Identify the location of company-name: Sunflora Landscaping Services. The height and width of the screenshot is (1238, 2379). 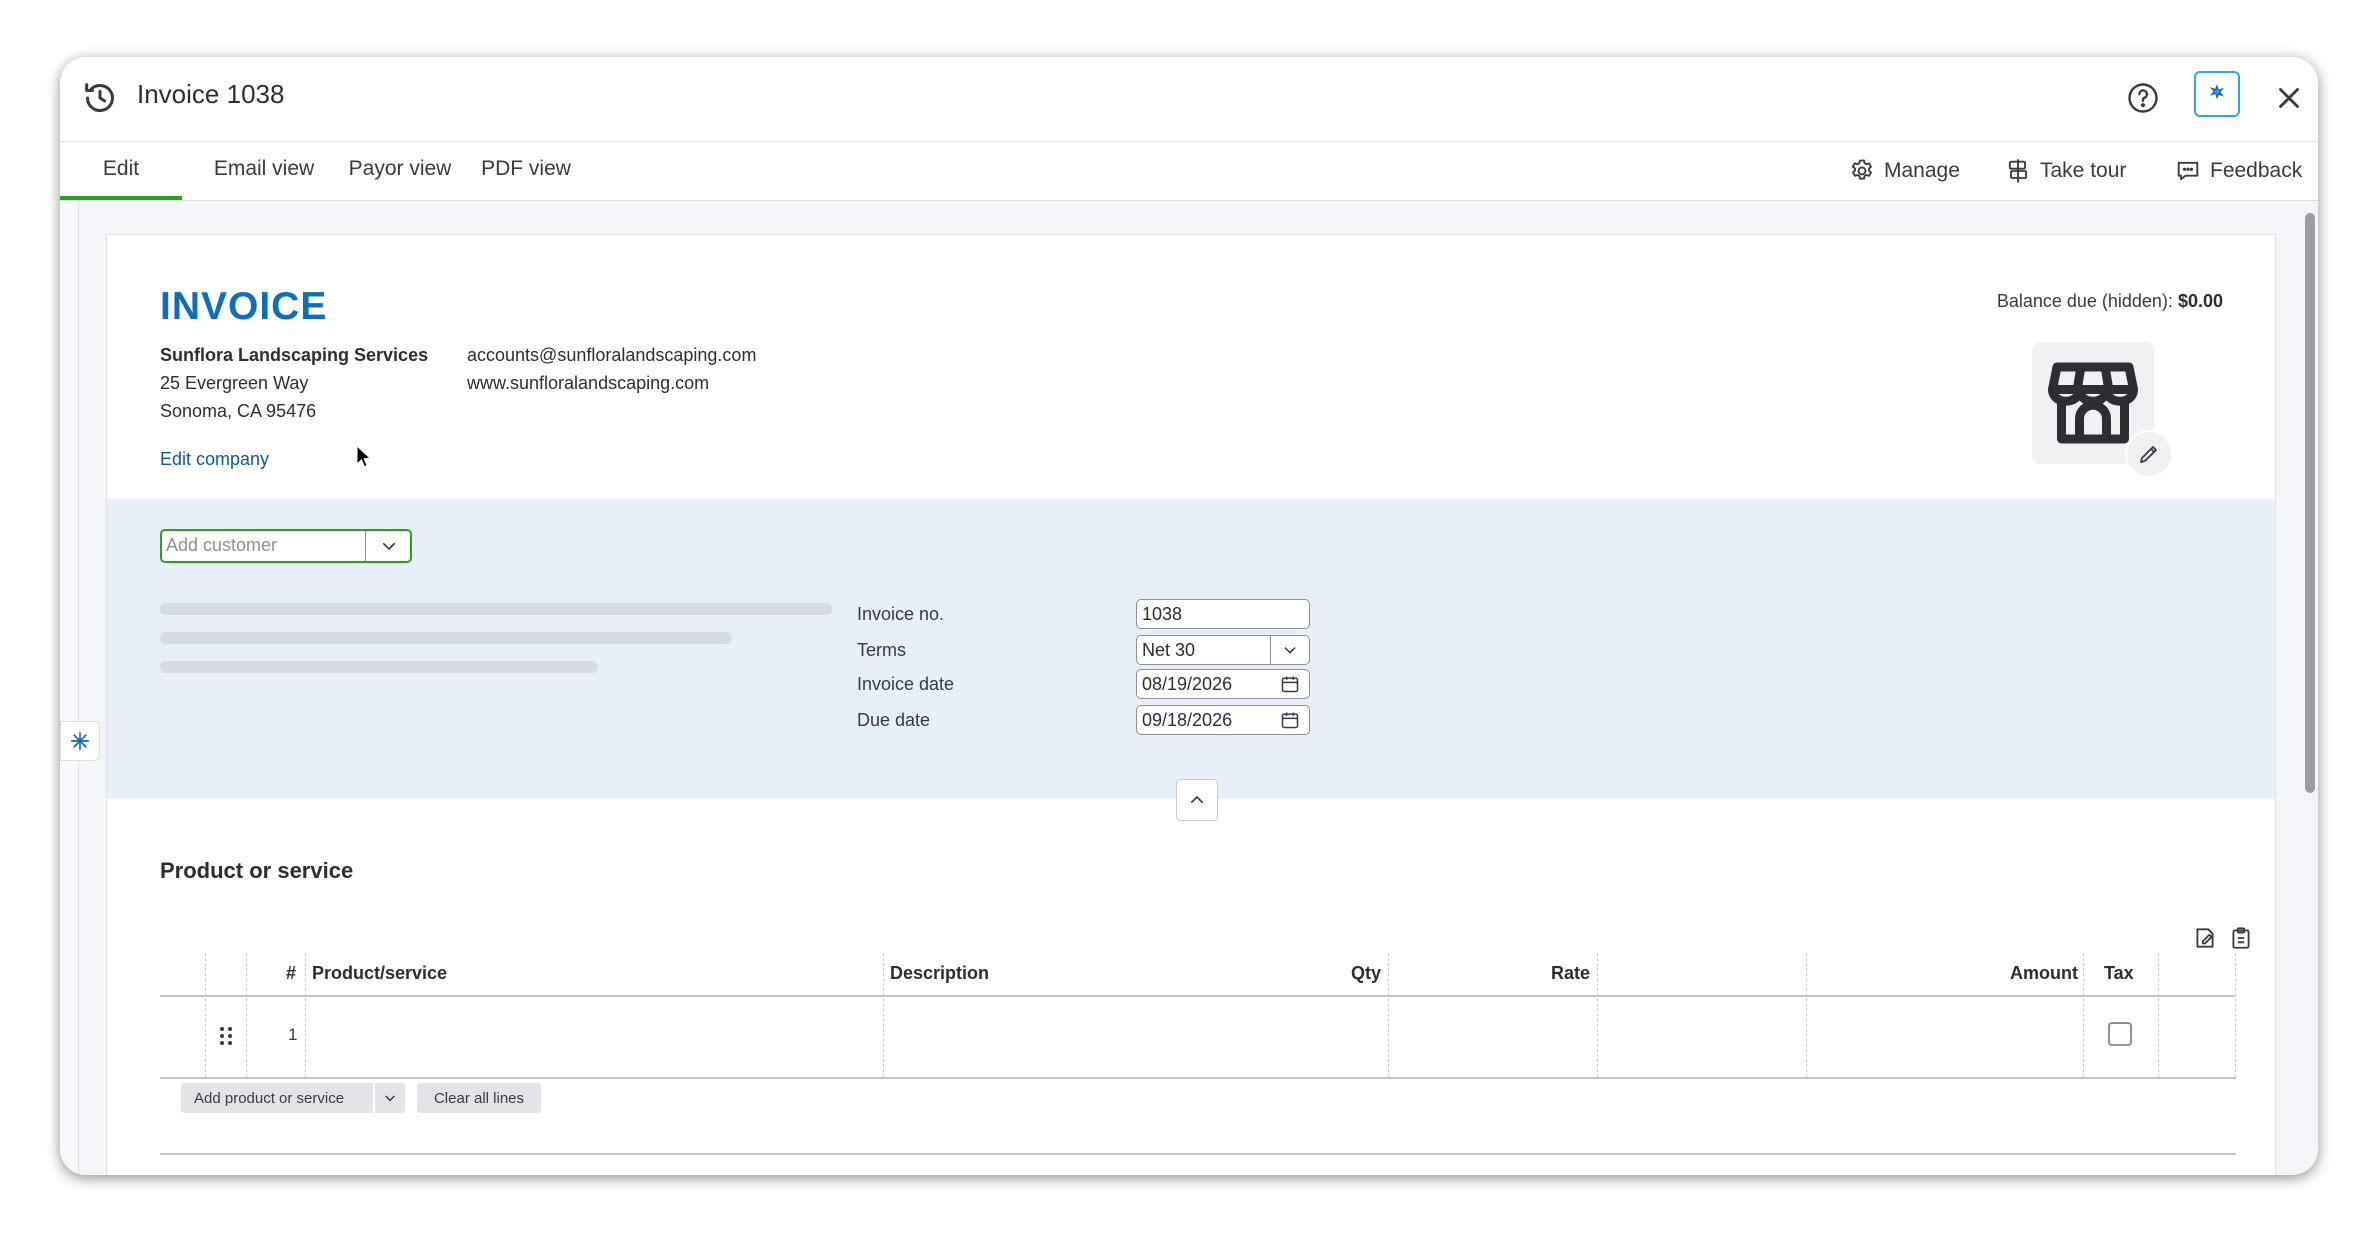
(294, 355).